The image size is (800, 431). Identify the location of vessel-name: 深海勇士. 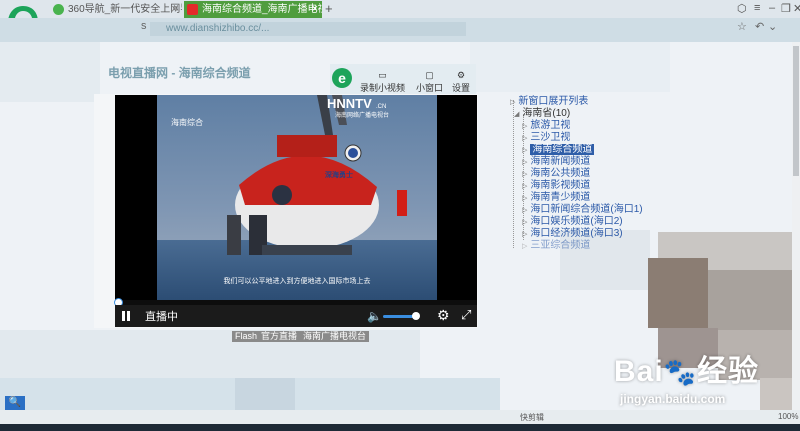
(339, 174).